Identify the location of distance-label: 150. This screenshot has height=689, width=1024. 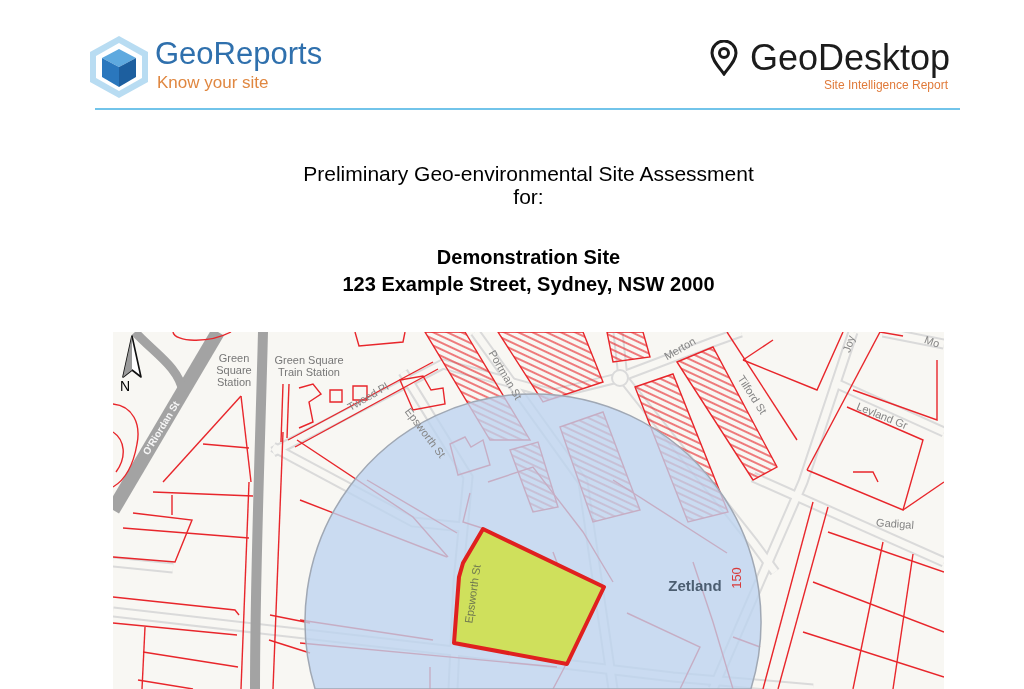
(737, 578).